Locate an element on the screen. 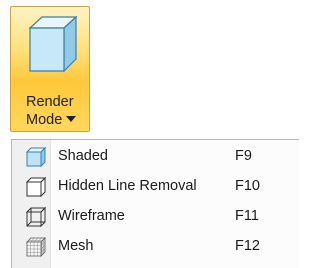 Image resolution: width=320 pixels, height=268 pixels. render-mode-label-line2: Mode is located at coordinates (44, 120).